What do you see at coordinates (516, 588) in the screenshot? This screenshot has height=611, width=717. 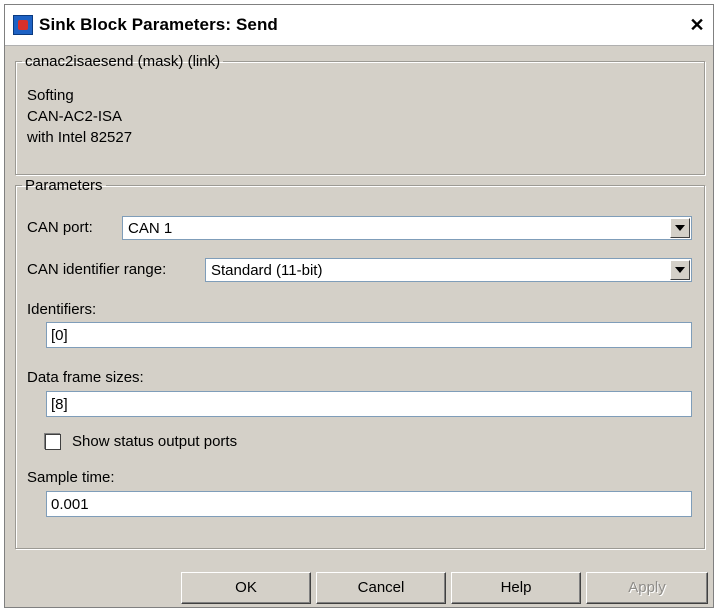 I see `help-button: Help` at bounding box center [516, 588].